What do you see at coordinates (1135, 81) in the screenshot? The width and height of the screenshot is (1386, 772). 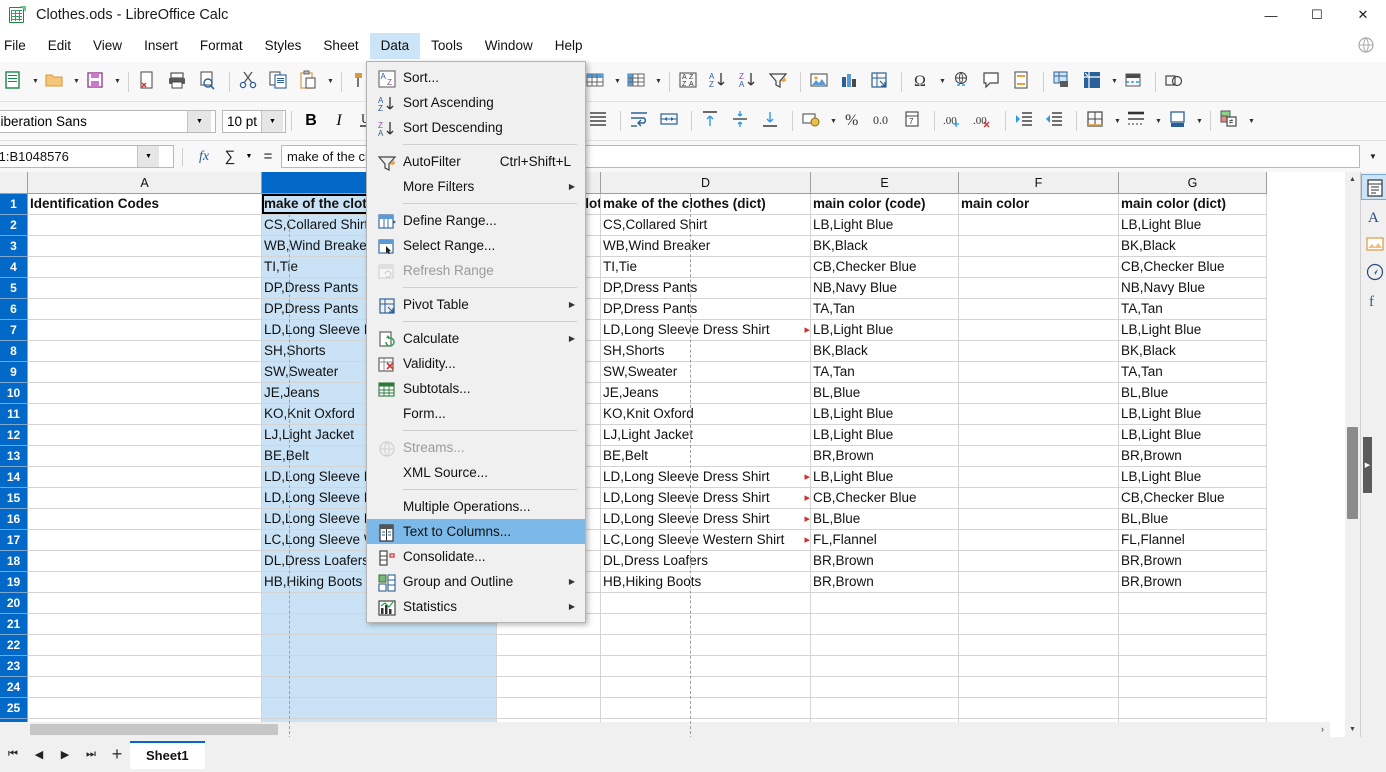 I see `freeze-first-row-button` at bounding box center [1135, 81].